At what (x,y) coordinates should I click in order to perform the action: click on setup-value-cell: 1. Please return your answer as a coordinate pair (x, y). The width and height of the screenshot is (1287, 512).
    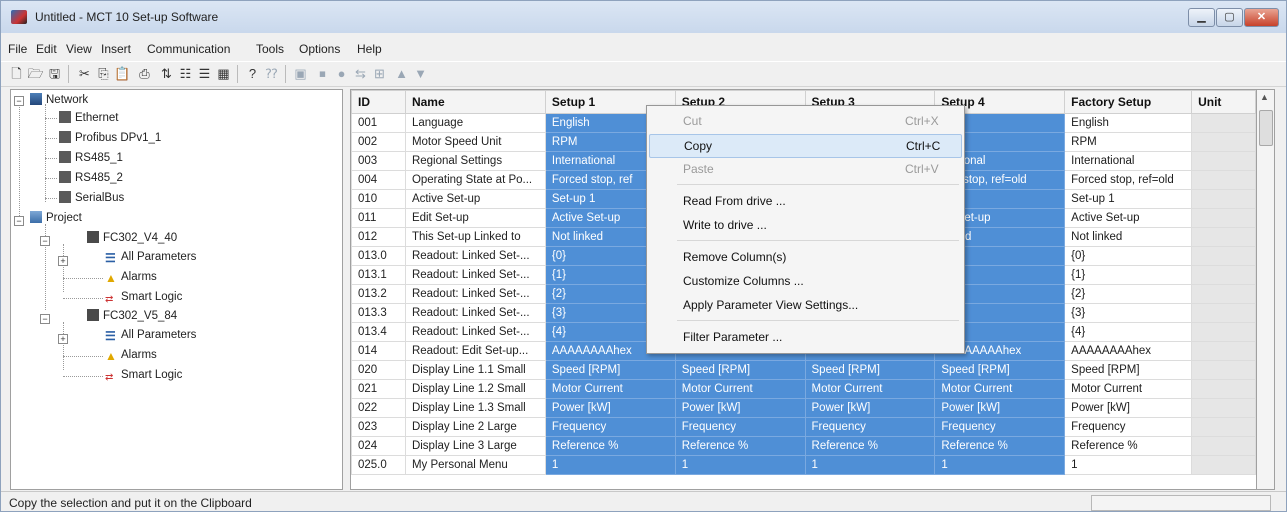
    Looking at the image, I should click on (610, 465).